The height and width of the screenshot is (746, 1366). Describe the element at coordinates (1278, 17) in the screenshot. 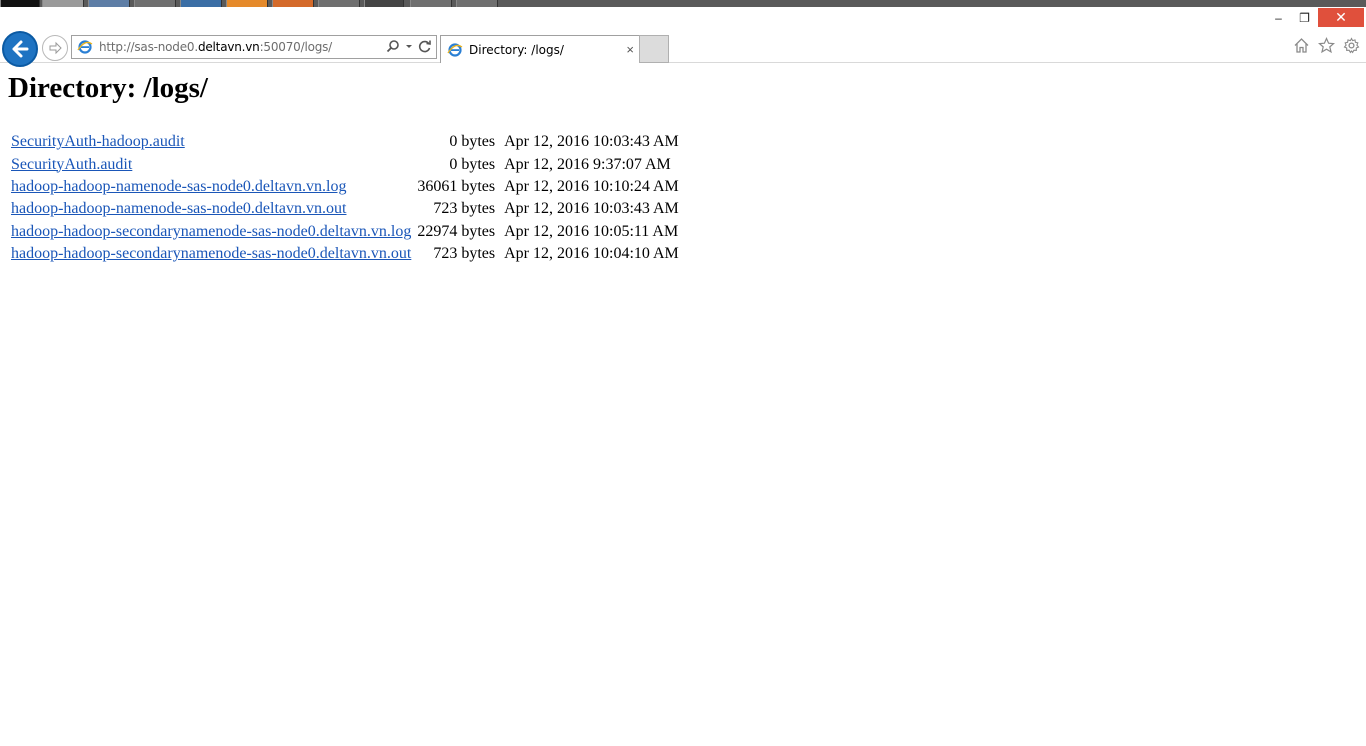

I see `minimize-button: –` at that location.